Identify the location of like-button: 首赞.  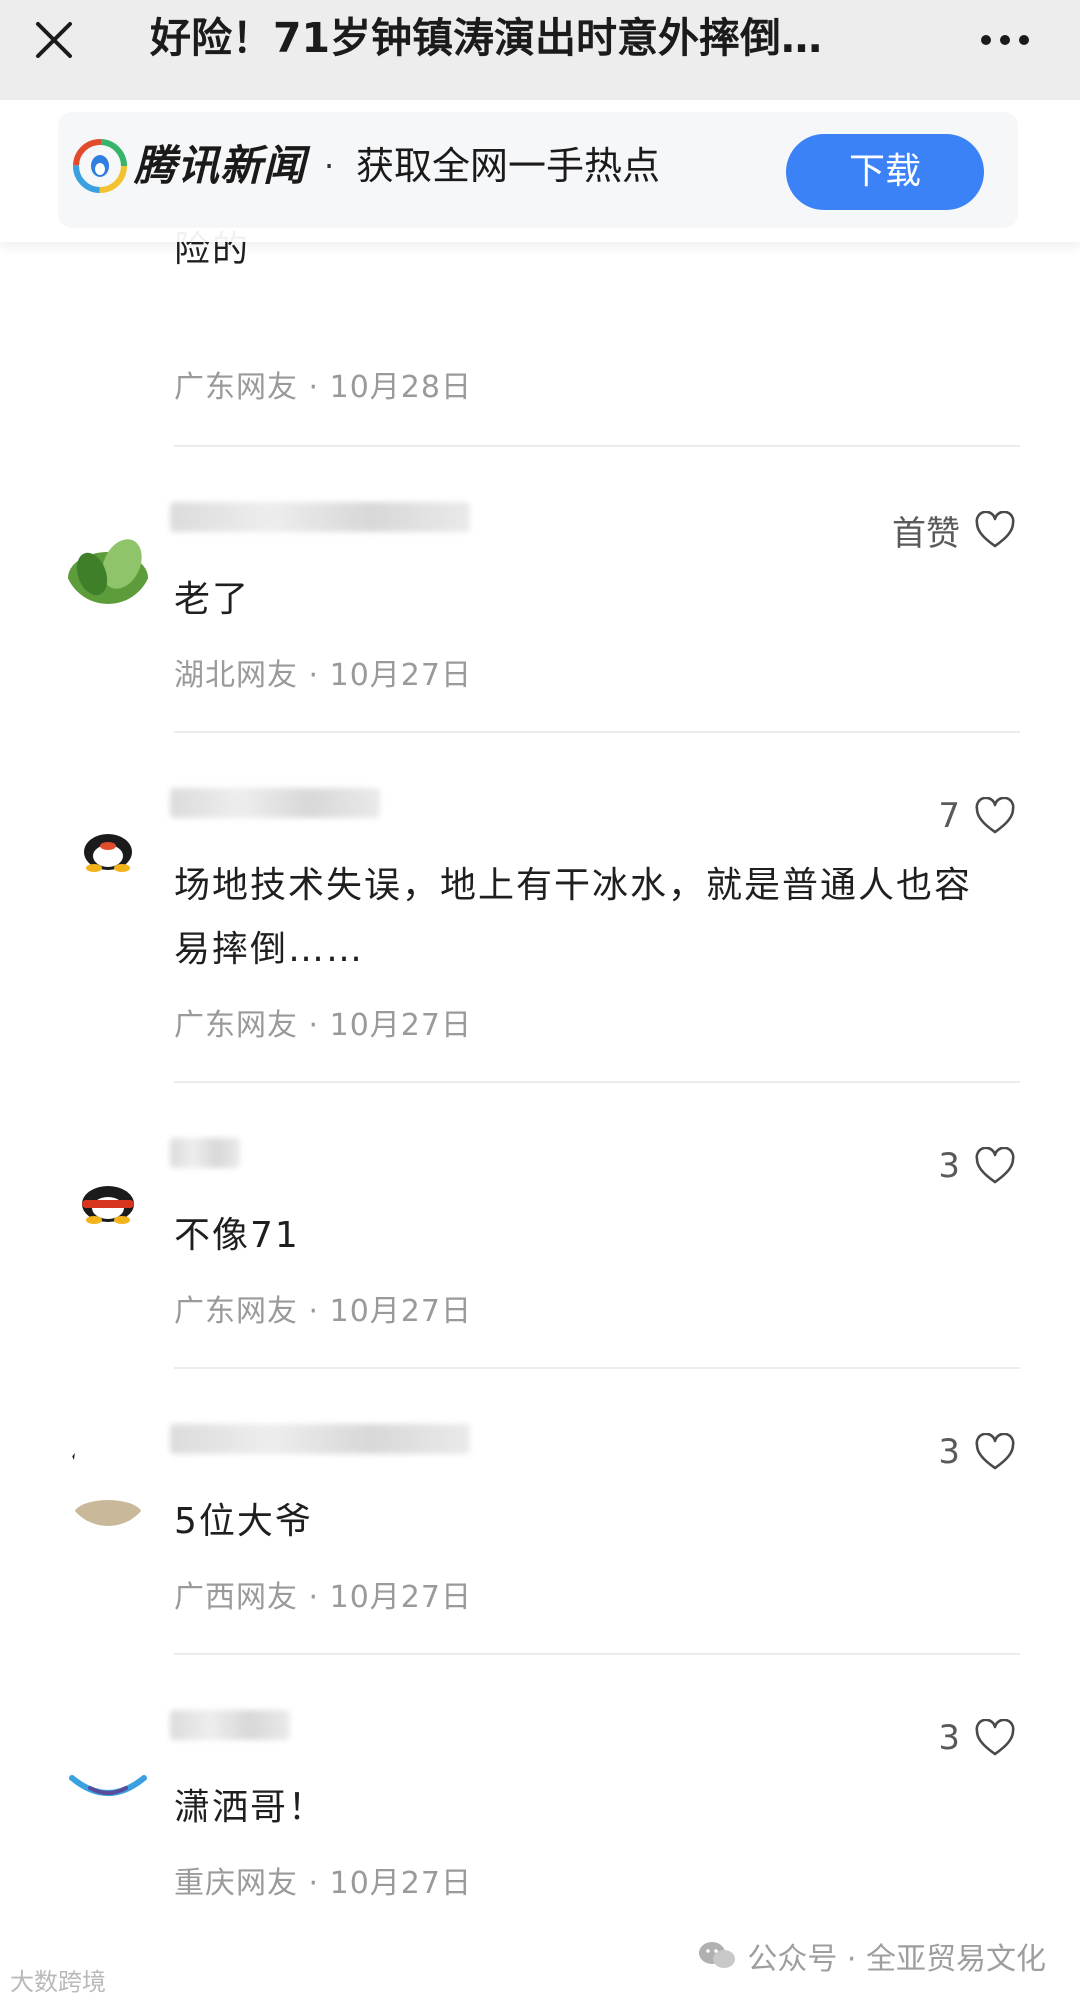
(954, 530).